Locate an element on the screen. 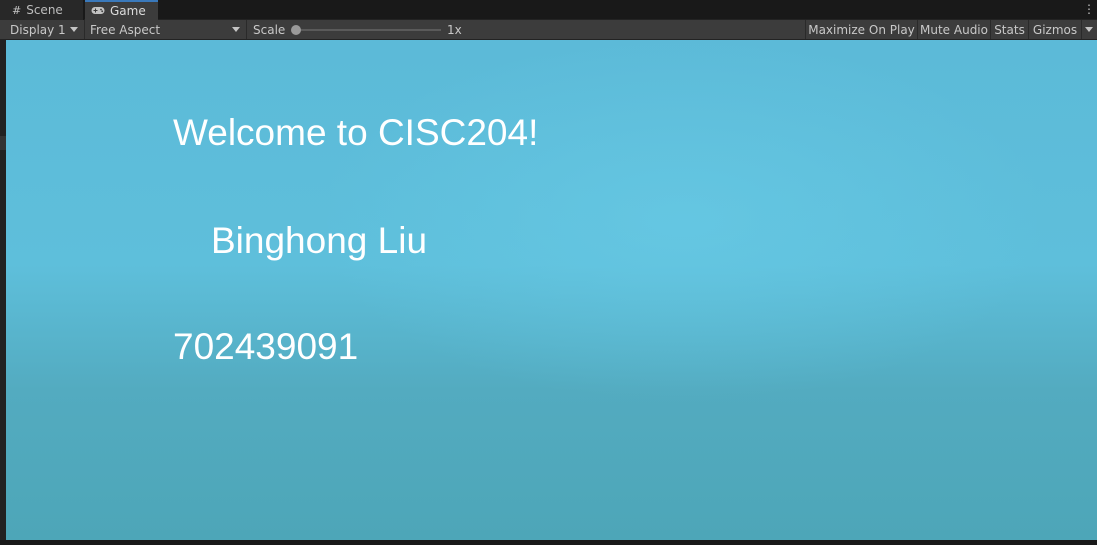  display-dropdown-label: Display 1 is located at coordinates (38, 29).